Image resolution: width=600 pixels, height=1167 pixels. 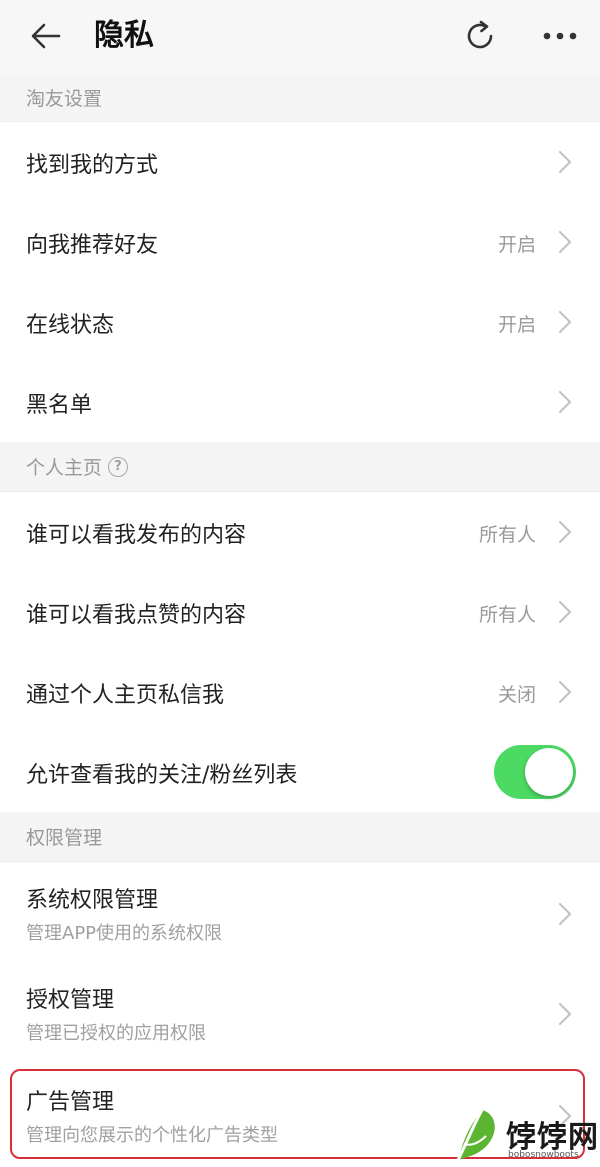 What do you see at coordinates (116, 1033) in the screenshot?
I see `row-auth-manage-sub: 管理已授权的应用权限` at bounding box center [116, 1033].